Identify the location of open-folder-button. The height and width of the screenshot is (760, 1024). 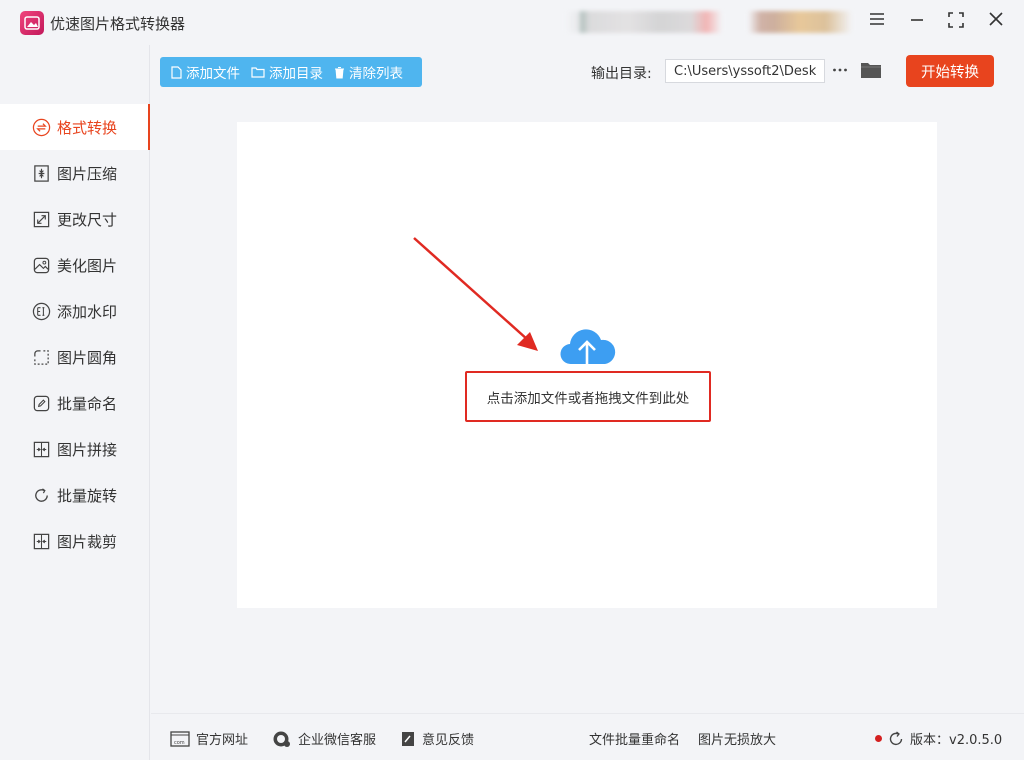
(871, 71).